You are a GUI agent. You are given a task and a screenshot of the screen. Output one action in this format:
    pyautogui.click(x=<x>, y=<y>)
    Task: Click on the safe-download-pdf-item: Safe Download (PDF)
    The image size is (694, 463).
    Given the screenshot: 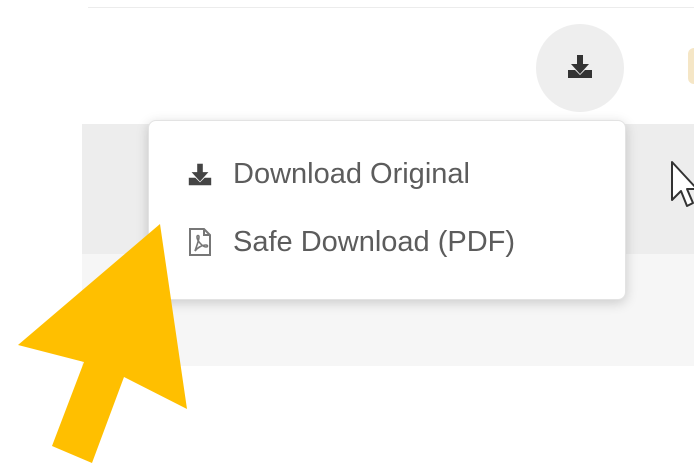 What is the action you would take?
    pyautogui.click(x=387, y=242)
    